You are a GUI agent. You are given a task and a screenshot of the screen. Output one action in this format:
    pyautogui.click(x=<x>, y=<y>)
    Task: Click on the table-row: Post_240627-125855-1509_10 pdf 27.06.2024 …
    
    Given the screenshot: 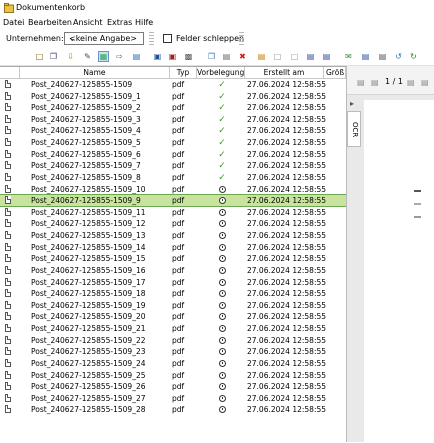 What is the action you would take?
    pyautogui.click(x=173, y=189)
    